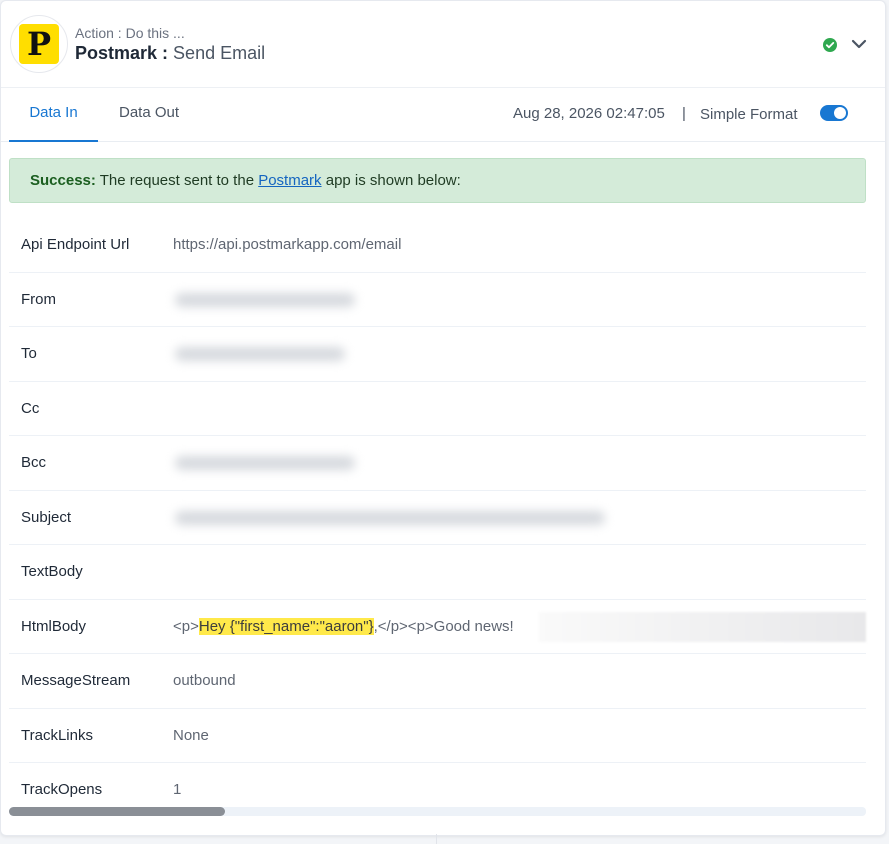 Image resolution: width=889 pixels, height=844 pixels. What do you see at coordinates (219, 53) in the screenshot?
I see `event-name: Send Email` at bounding box center [219, 53].